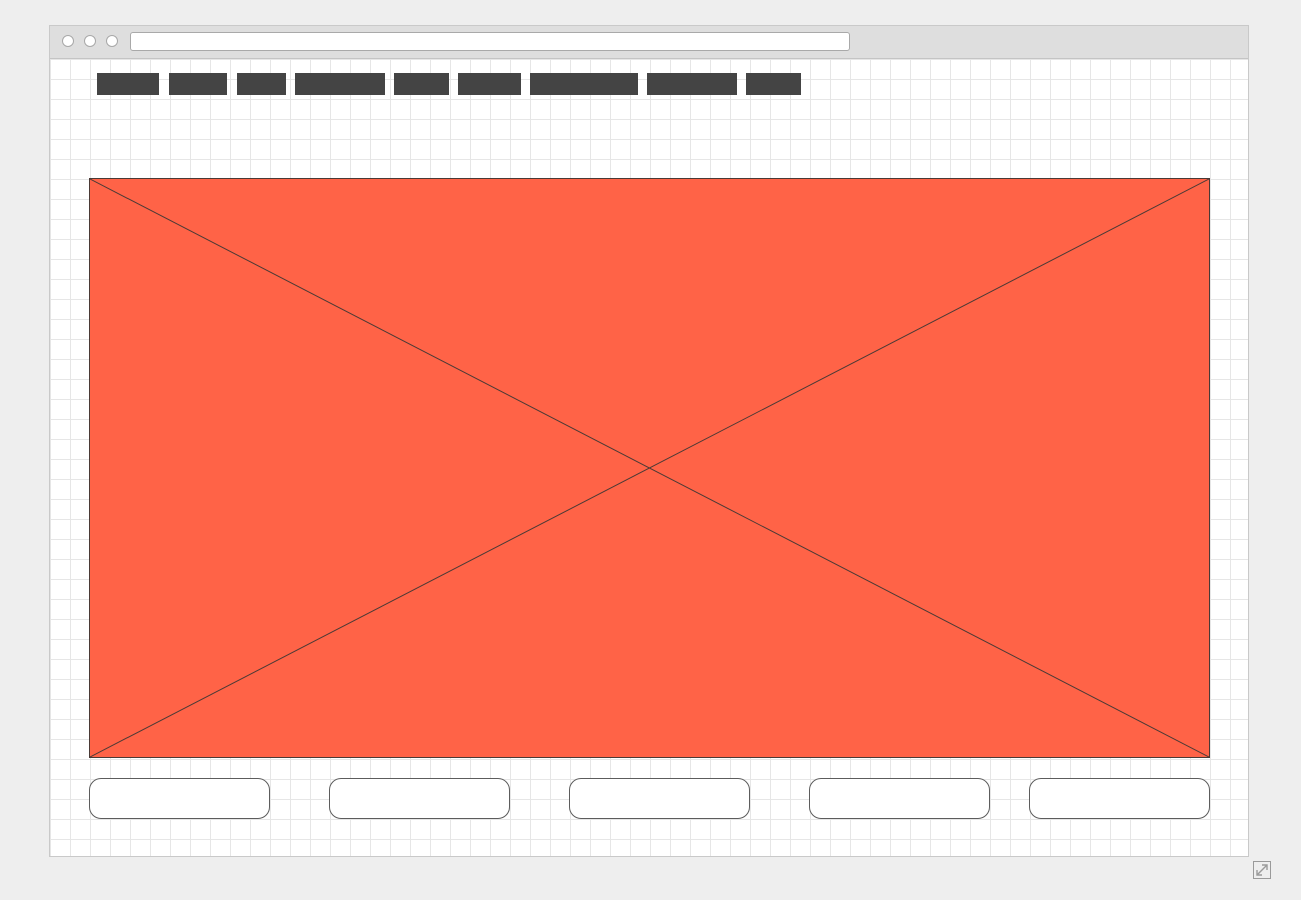 The width and height of the screenshot is (1301, 900). I want to click on window-zoom-icon, so click(112, 41).